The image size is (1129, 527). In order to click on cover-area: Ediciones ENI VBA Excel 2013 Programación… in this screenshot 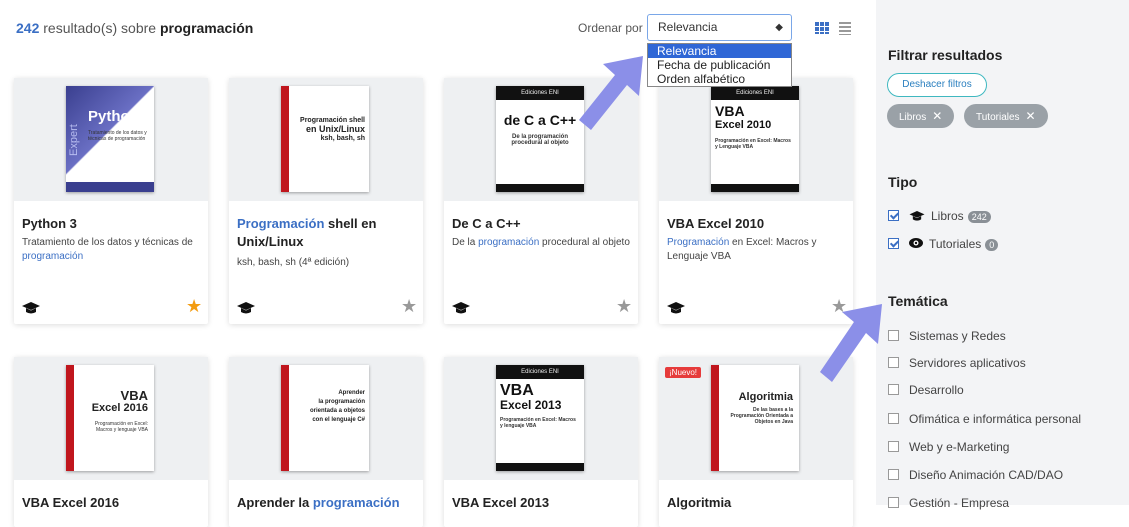, I will do `click(541, 418)`.